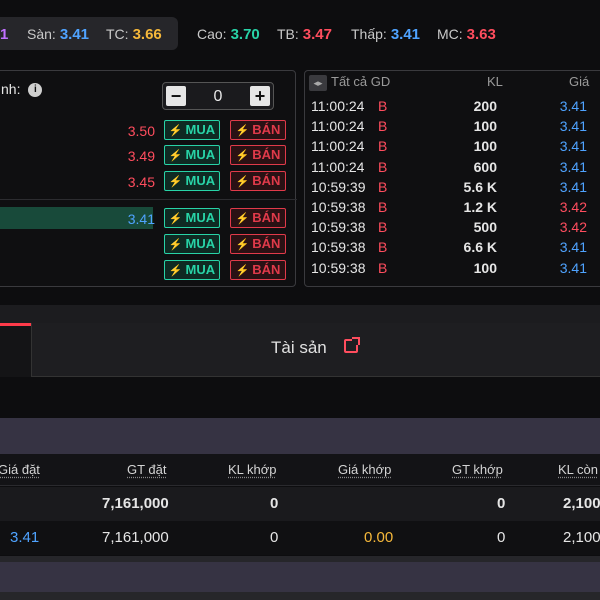 This screenshot has height=600, width=600. I want to click on quantity-input: 0, so click(218, 97).